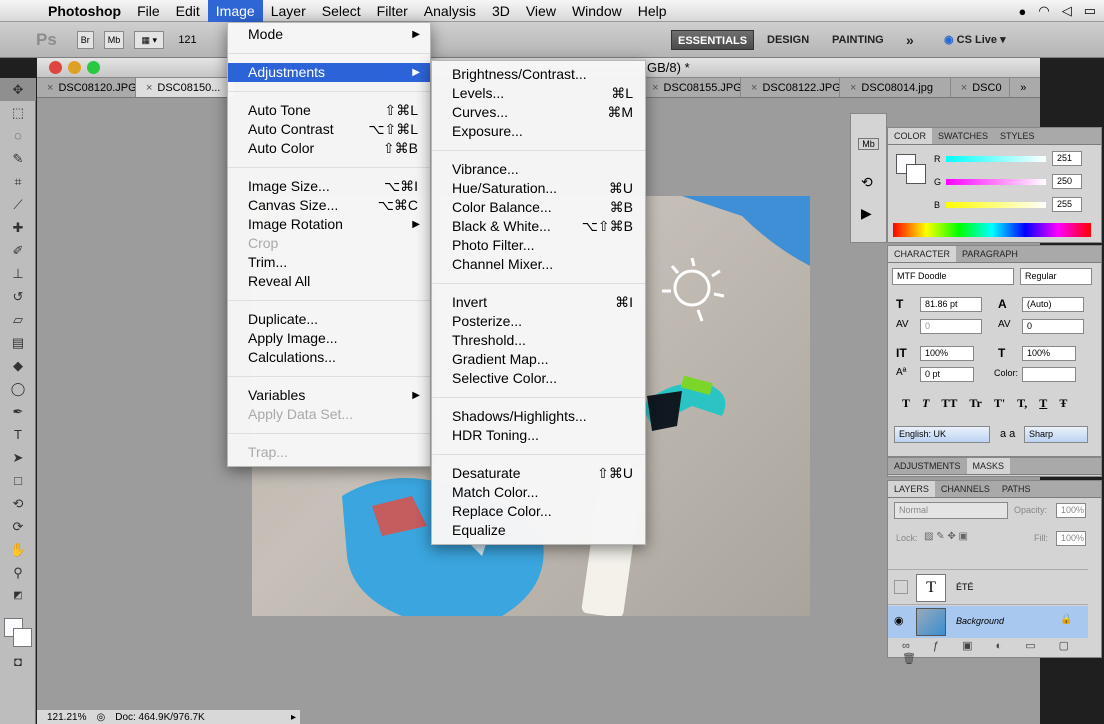 The image size is (1104, 724). I want to click on workspace-more-button: », so click(910, 40).